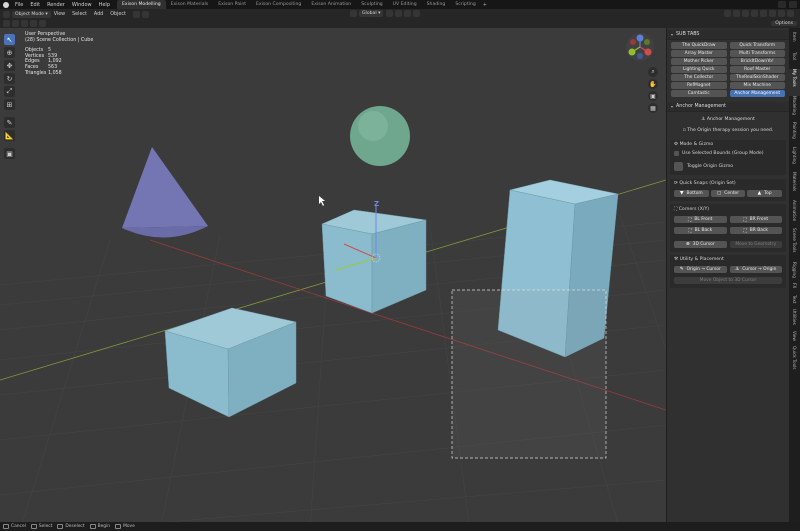 The width and height of the screenshot is (800, 531). I want to click on shading-rendered-icon, so click(790, 13).